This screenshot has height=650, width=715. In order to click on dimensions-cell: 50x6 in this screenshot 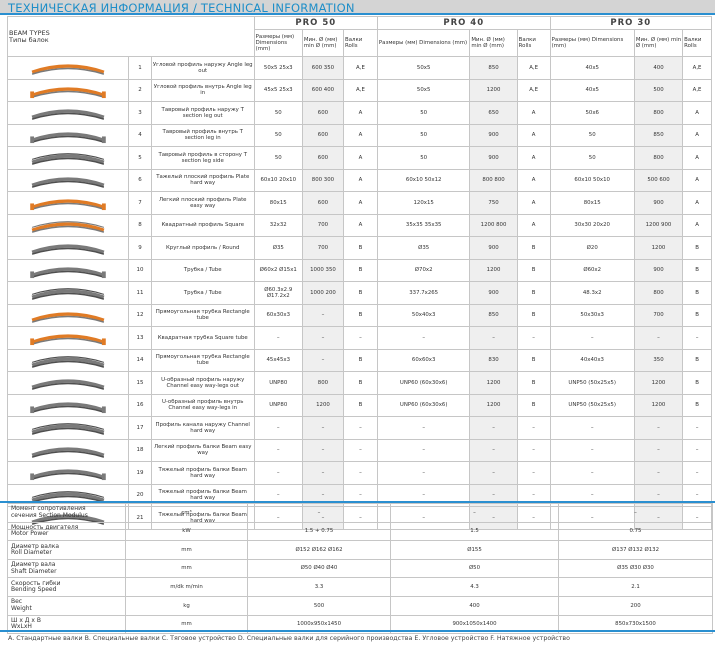, I will do `click(592, 113)`.